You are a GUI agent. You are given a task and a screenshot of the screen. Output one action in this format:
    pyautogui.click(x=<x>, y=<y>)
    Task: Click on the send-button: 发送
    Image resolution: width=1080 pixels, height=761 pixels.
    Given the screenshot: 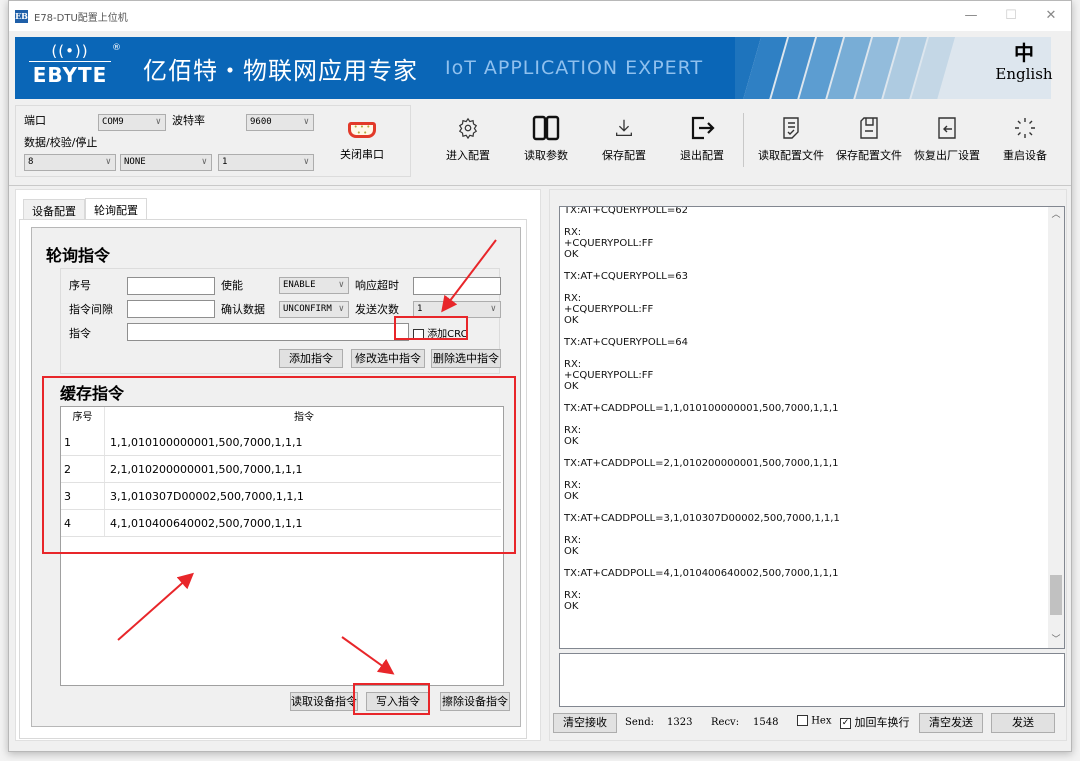 What is the action you would take?
    pyautogui.click(x=1023, y=723)
    